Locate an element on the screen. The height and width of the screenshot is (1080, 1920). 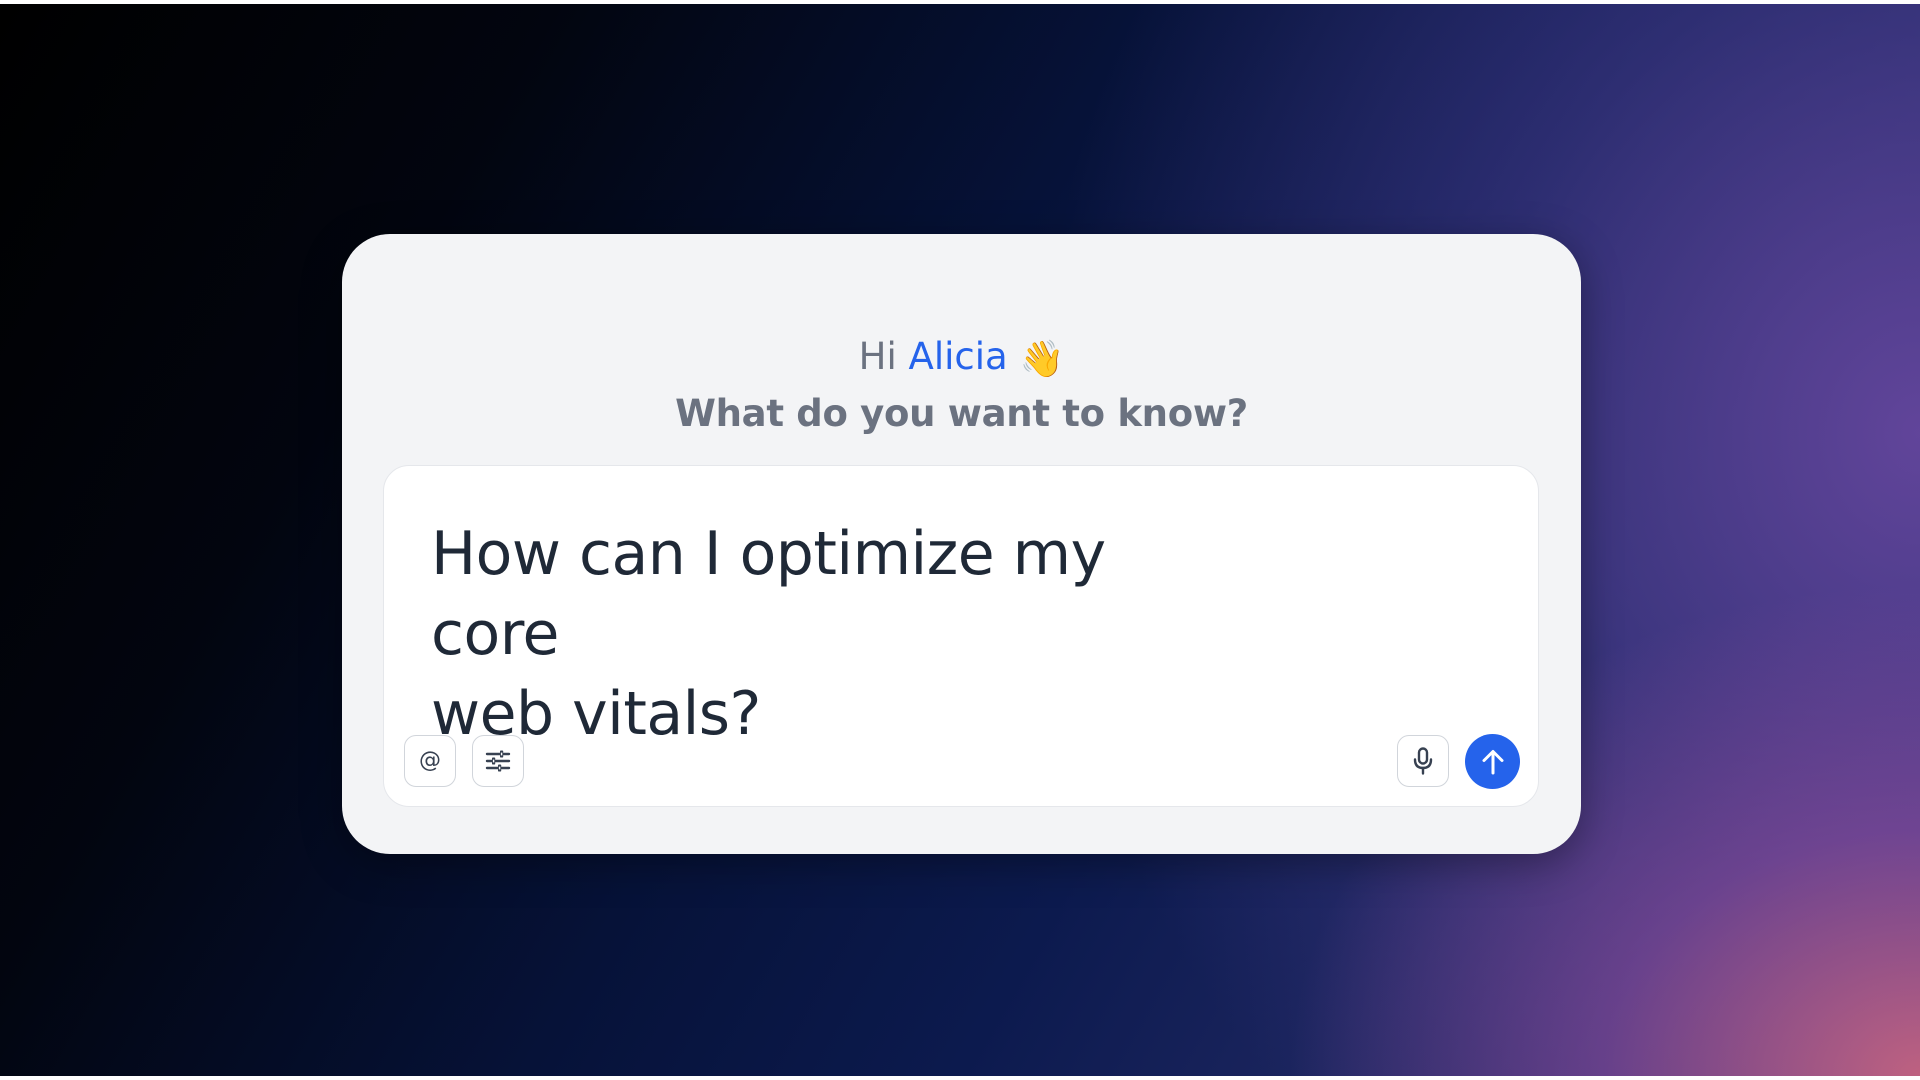
sliders-icon is located at coordinates (498, 761).